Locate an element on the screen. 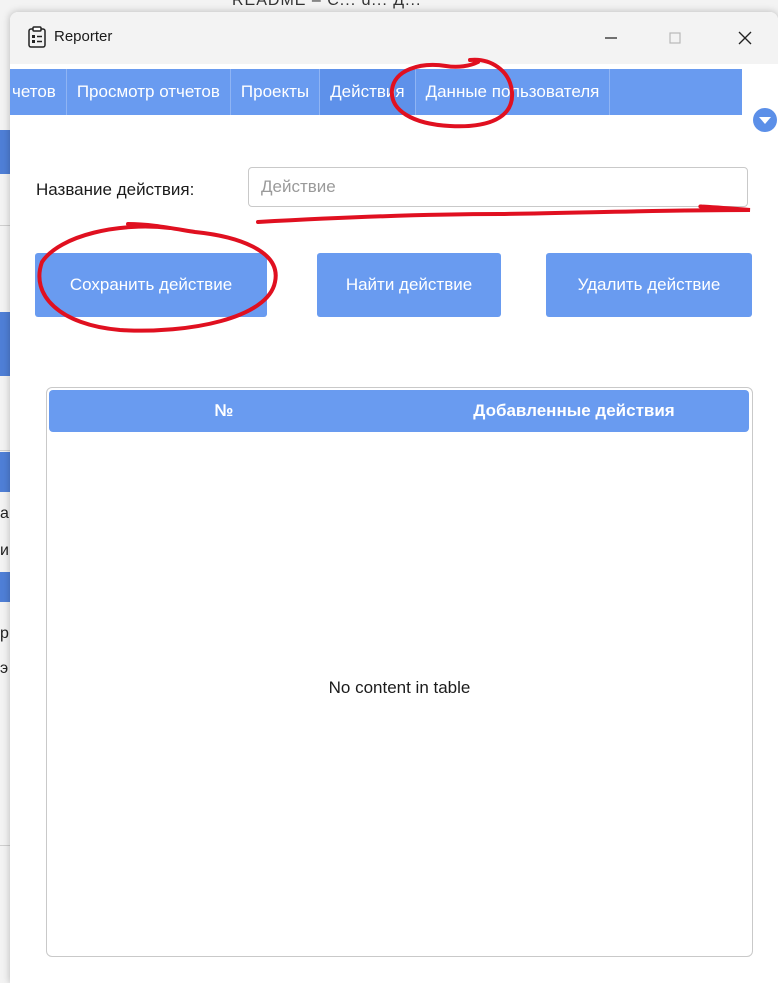  tab-actions: Действия is located at coordinates (368, 92).